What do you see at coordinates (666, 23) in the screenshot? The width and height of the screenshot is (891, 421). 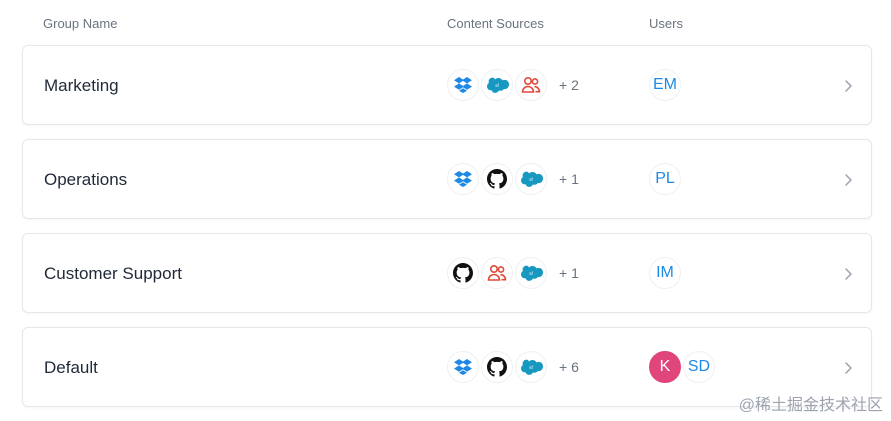 I see `header-users: Users` at bounding box center [666, 23].